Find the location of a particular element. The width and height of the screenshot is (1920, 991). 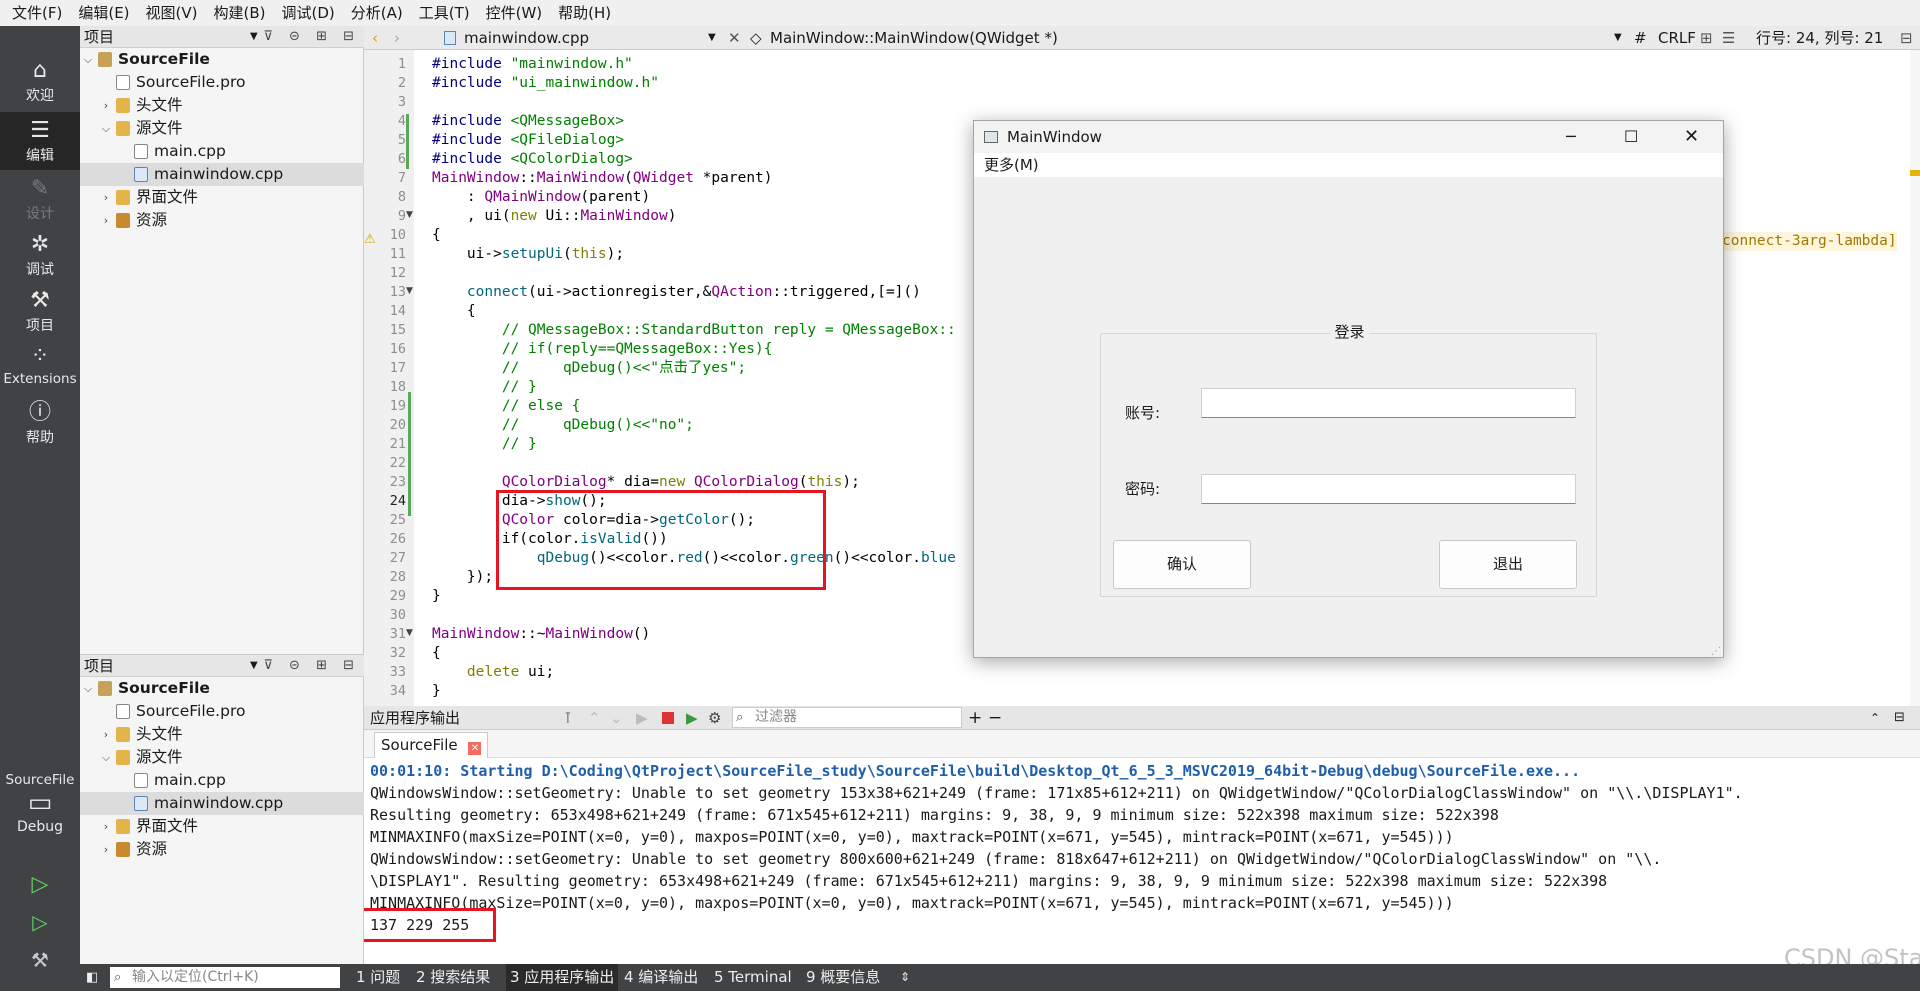

code-line: MainWindow::MainWindow(QWidget *parent) is located at coordinates (602, 178).